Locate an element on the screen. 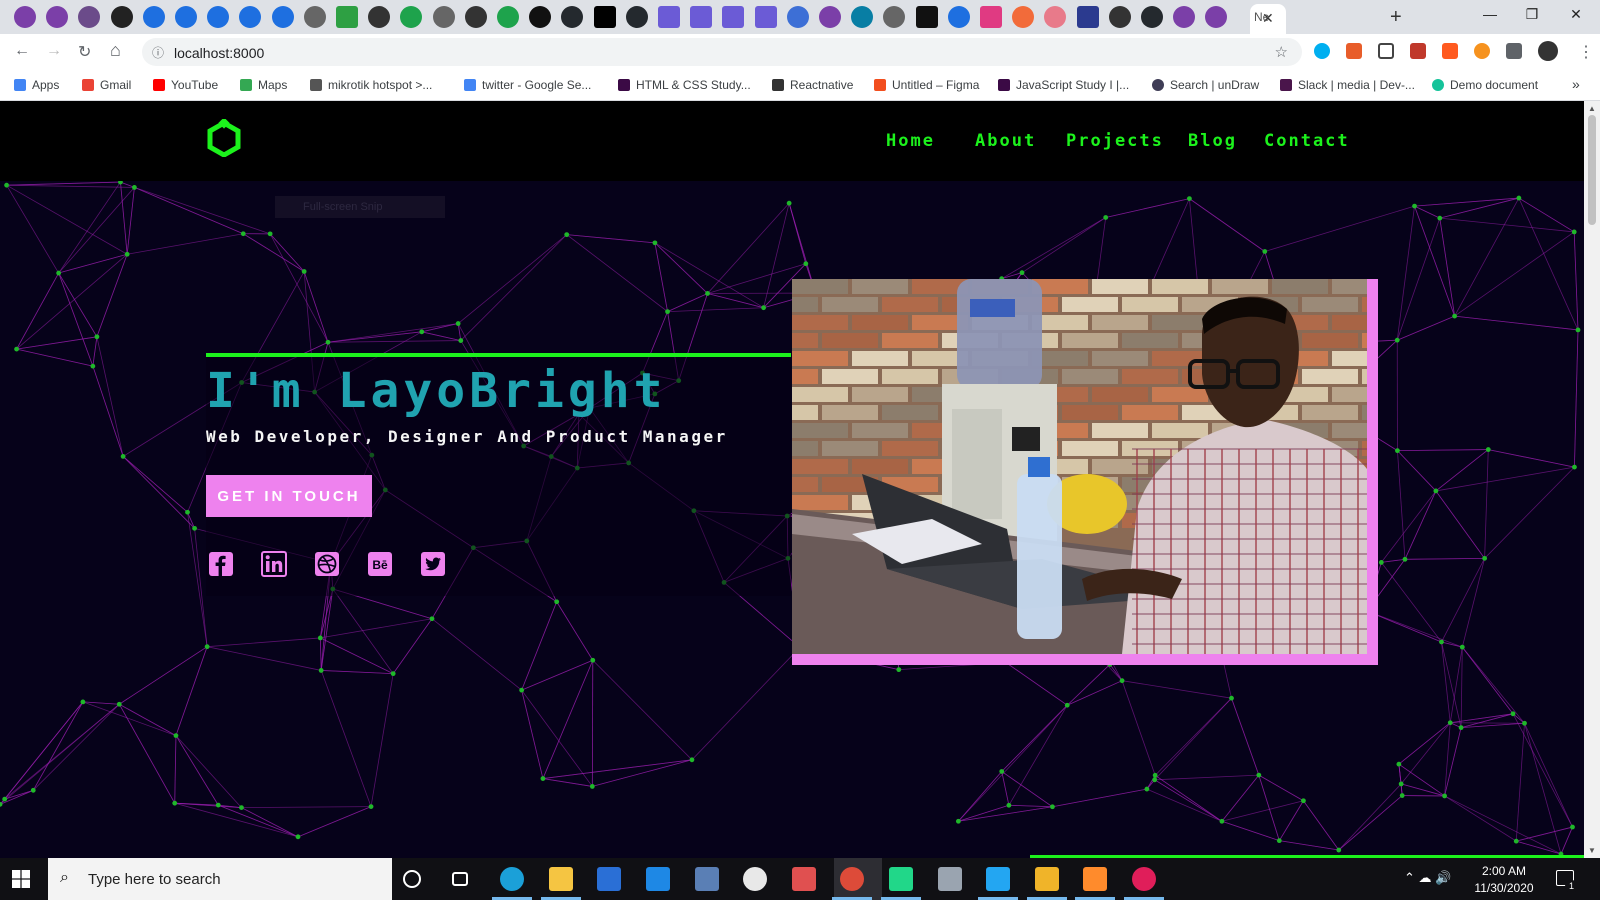 This screenshot has width=1600, height=900. profile-avatar is located at coordinates (1548, 51).